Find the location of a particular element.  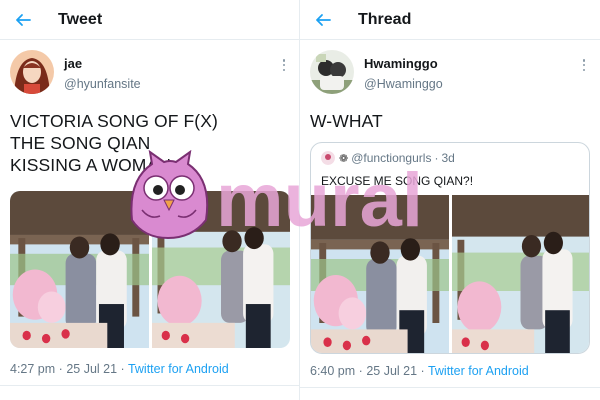

tweet-time: 6:40 pm is located at coordinates (333, 371).